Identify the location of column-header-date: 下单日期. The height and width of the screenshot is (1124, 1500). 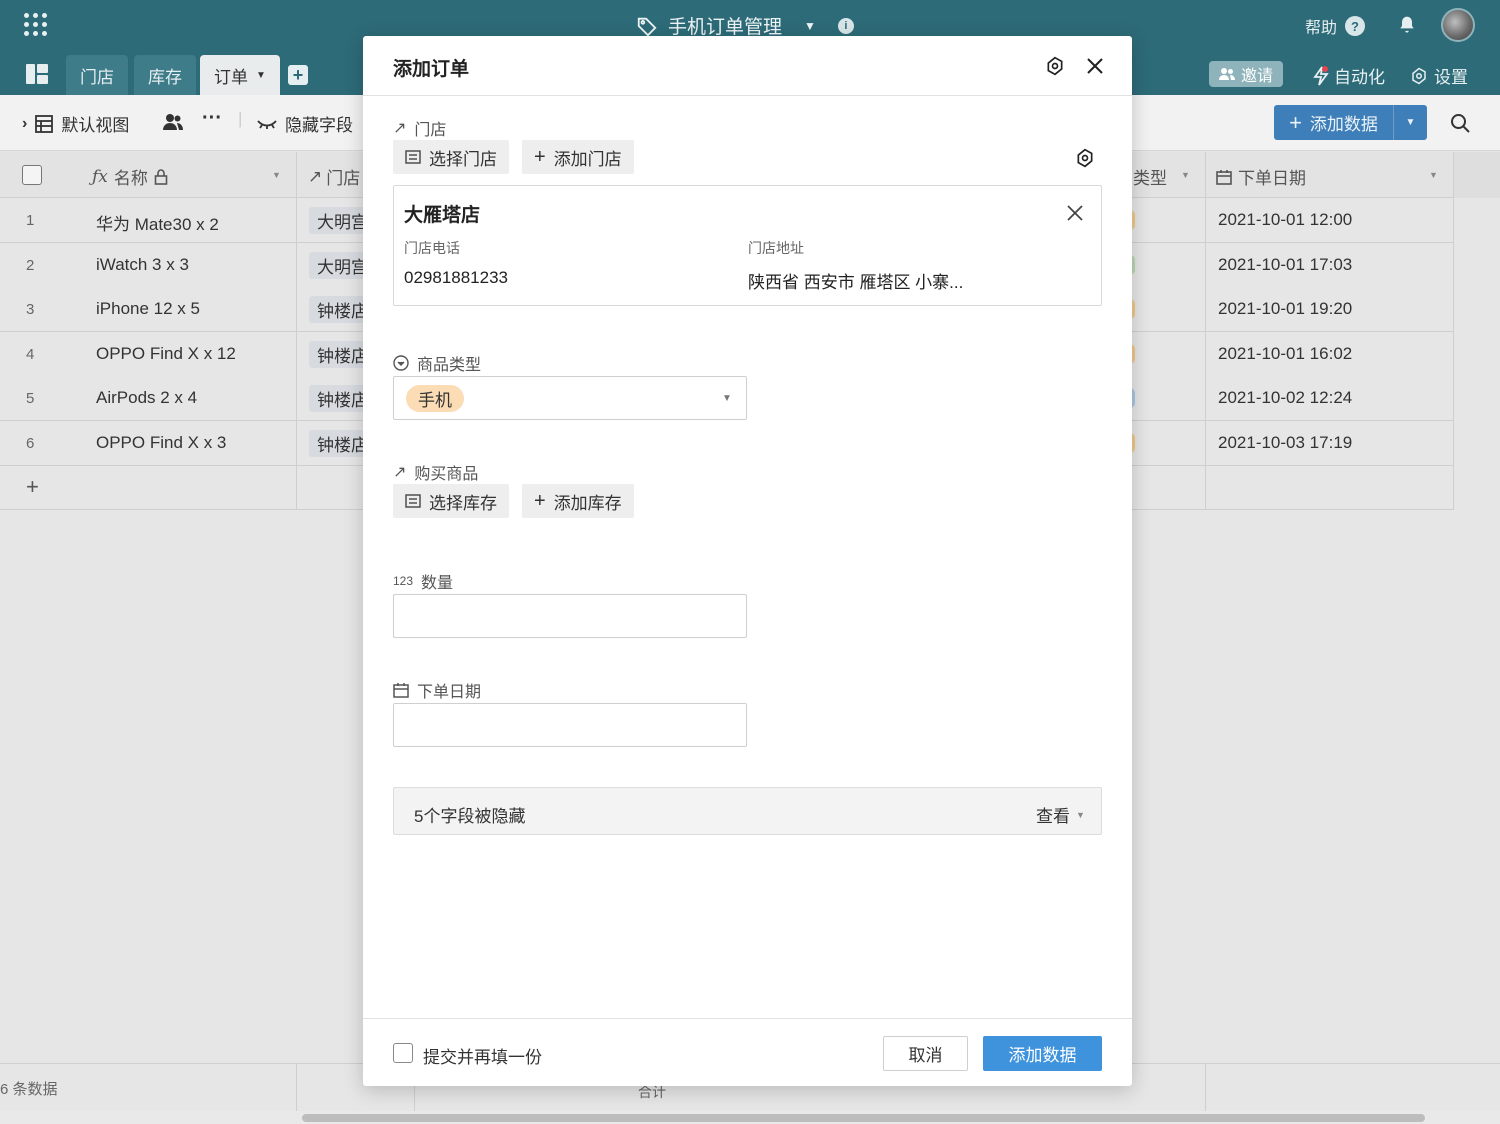
(1261, 176).